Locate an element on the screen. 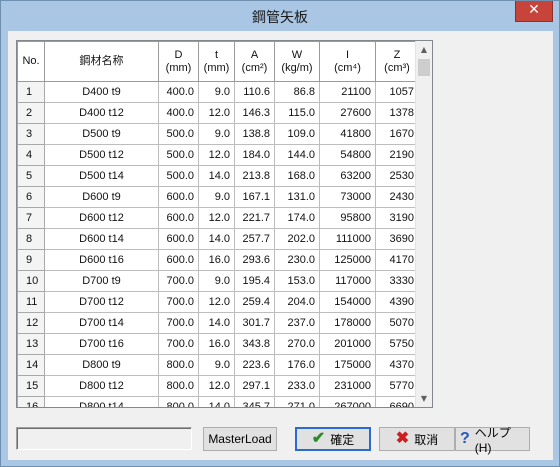 The height and width of the screenshot is (467, 560). table-row: 11 D700 t12 700.0 12.0 259.4 204.0 154000 4390 is located at coordinates (218, 302).